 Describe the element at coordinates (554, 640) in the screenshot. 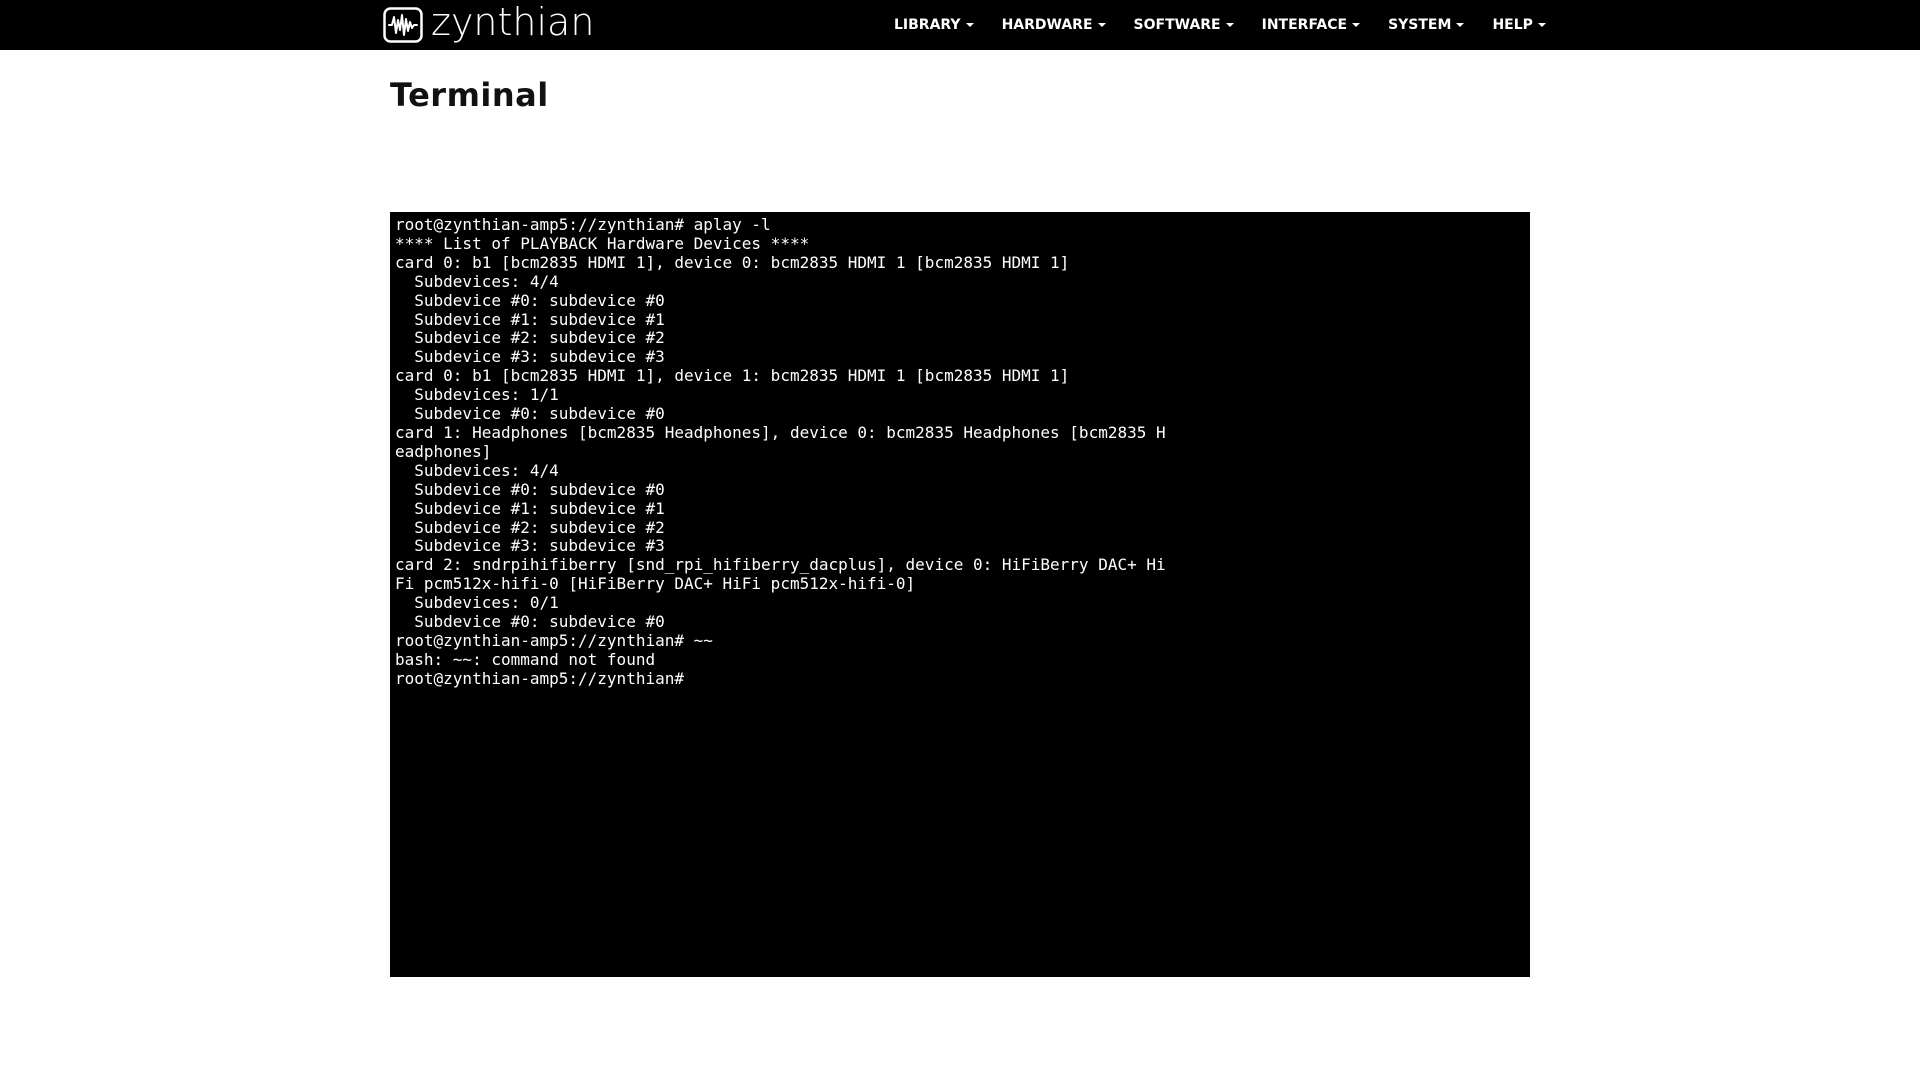

I see `terminal-line: root@zynthian-amp5://zynthian# ~~` at that location.